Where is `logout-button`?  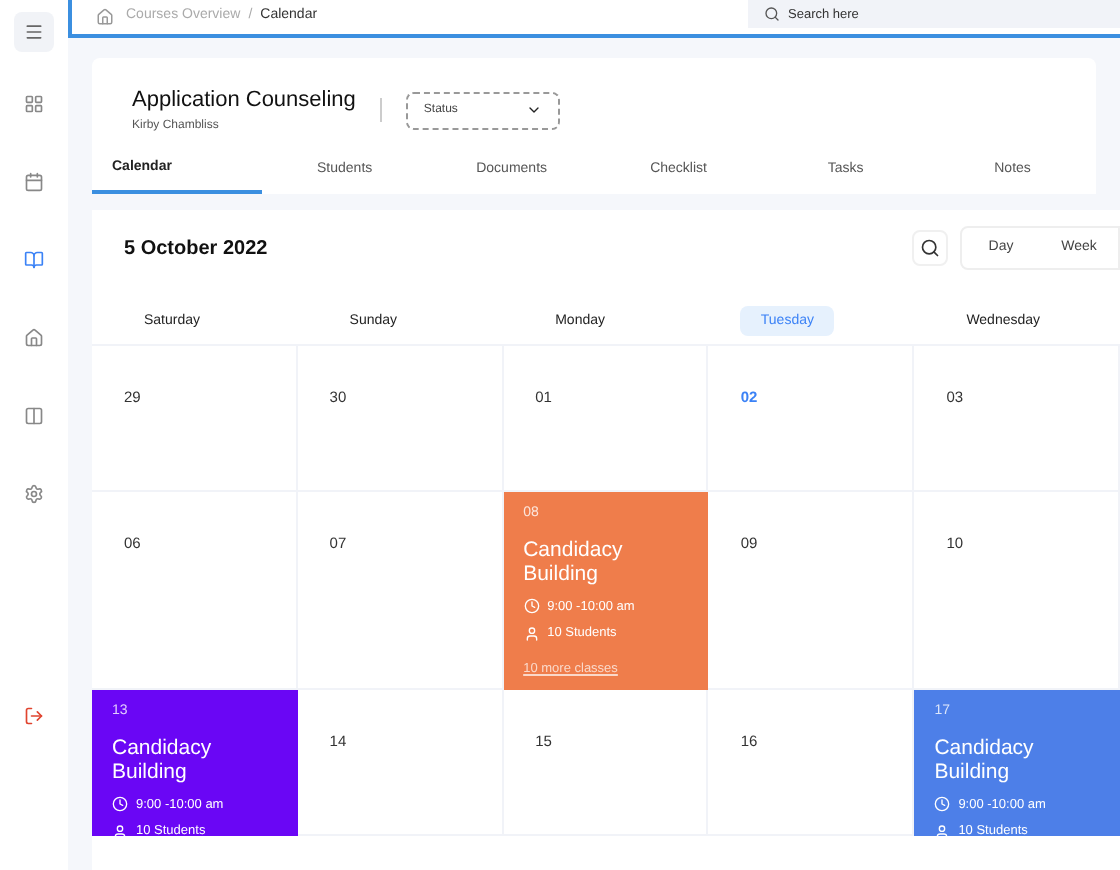 logout-button is located at coordinates (34, 716).